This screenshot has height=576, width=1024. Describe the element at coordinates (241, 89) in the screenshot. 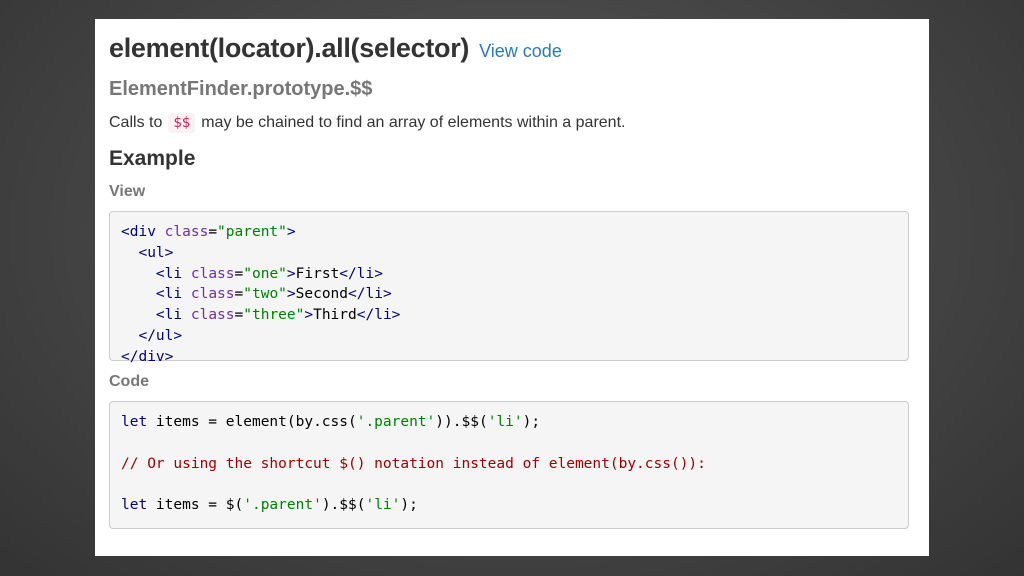

I see `method-subtitle: ElementFinder.prototype.$$` at that location.